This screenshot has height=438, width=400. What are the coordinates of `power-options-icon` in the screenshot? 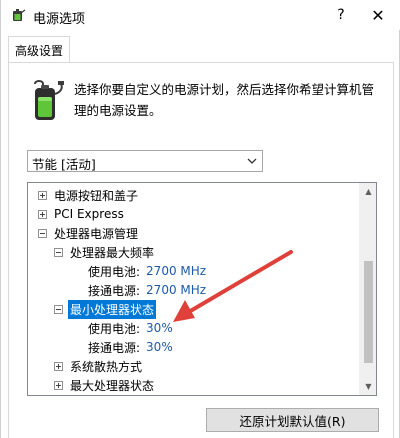 It's located at (19, 15).